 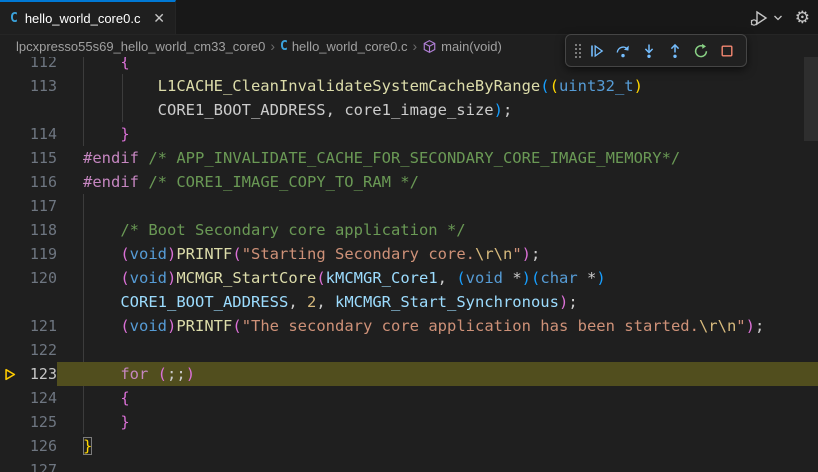 I want to click on code-line: 124 {, so click(x=409, y=398).